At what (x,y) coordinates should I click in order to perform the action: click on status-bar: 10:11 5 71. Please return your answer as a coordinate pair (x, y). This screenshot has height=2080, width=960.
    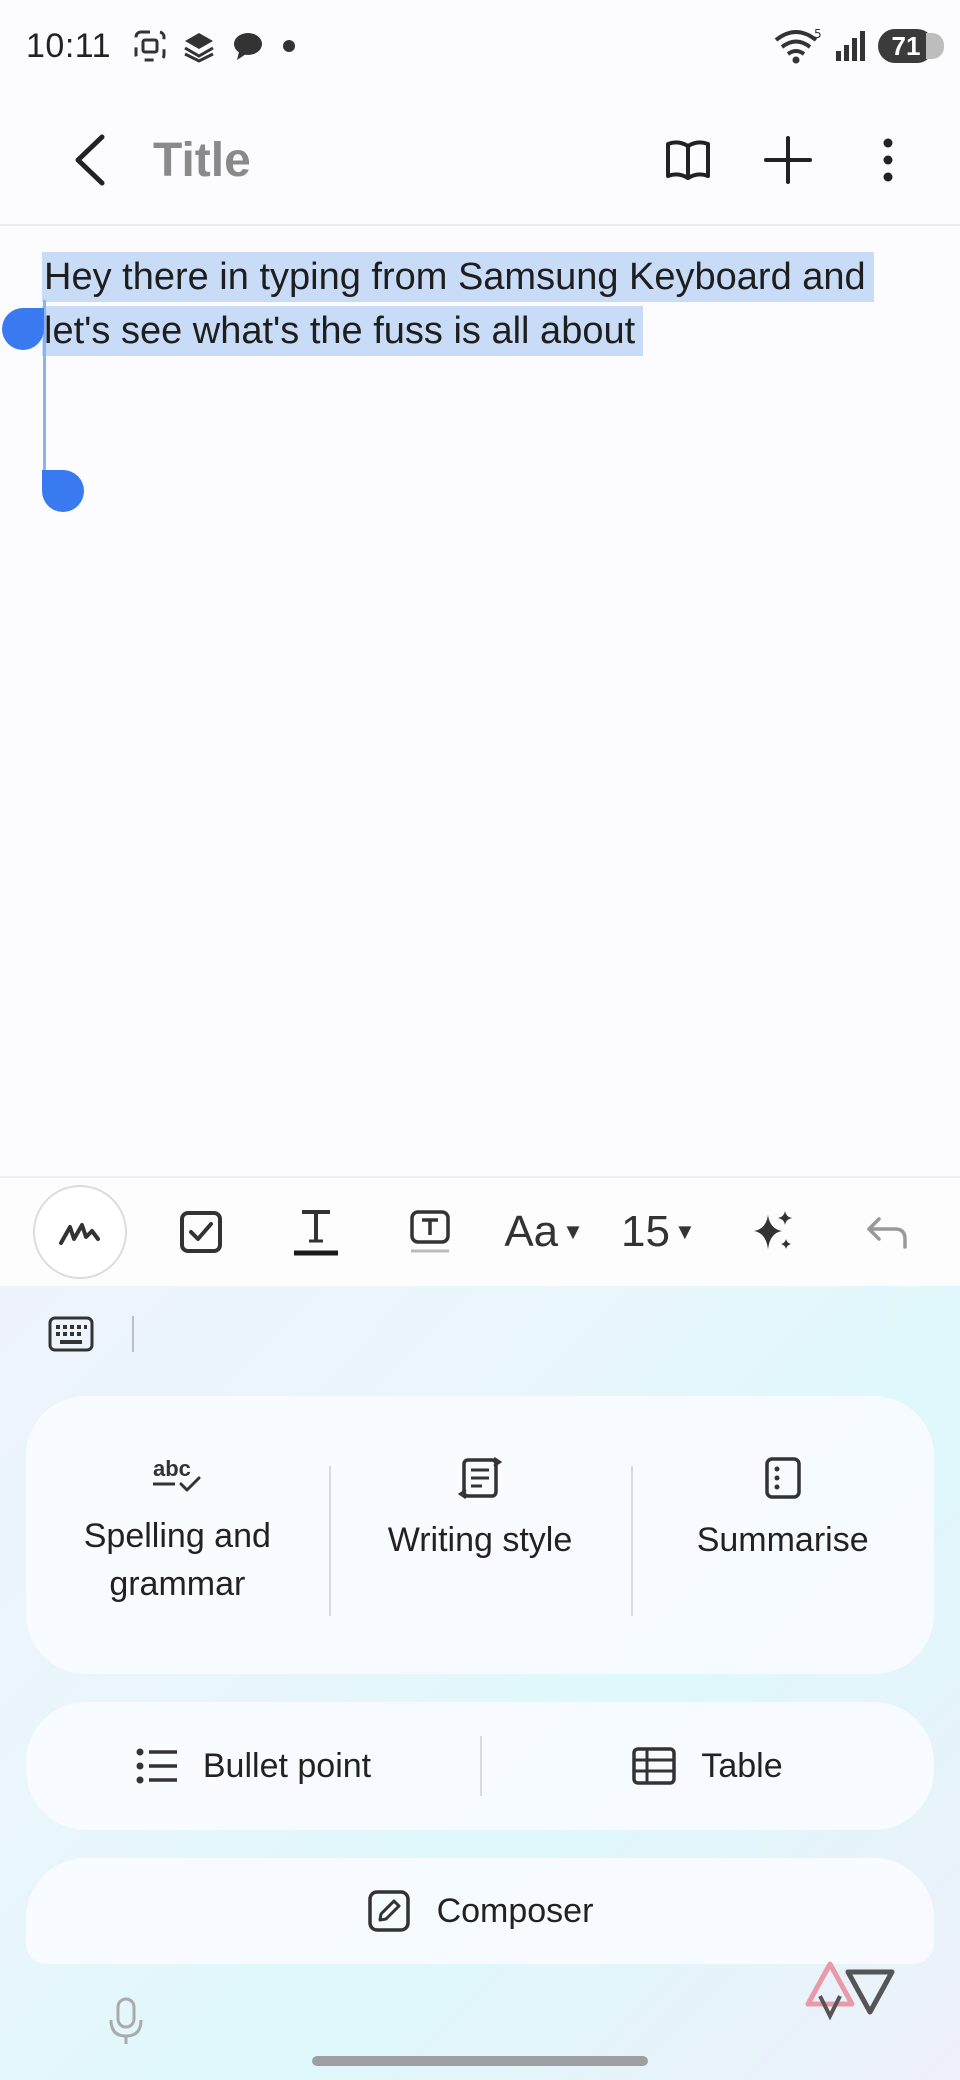
    Looking at the image, I should click on (480, 46).